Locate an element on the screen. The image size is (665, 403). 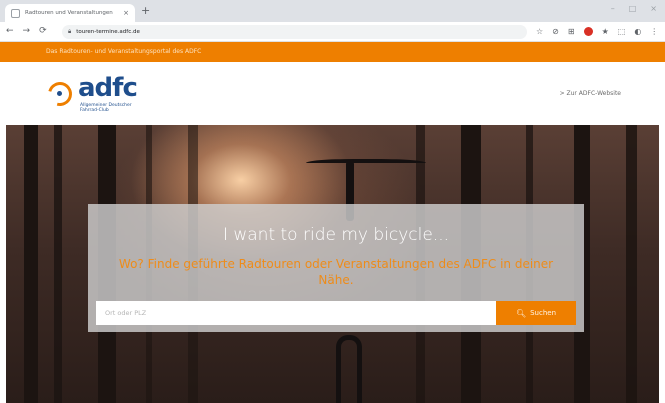
adfc-website-link: > Zur ADFC-Website is located at coordinates (590, 93).